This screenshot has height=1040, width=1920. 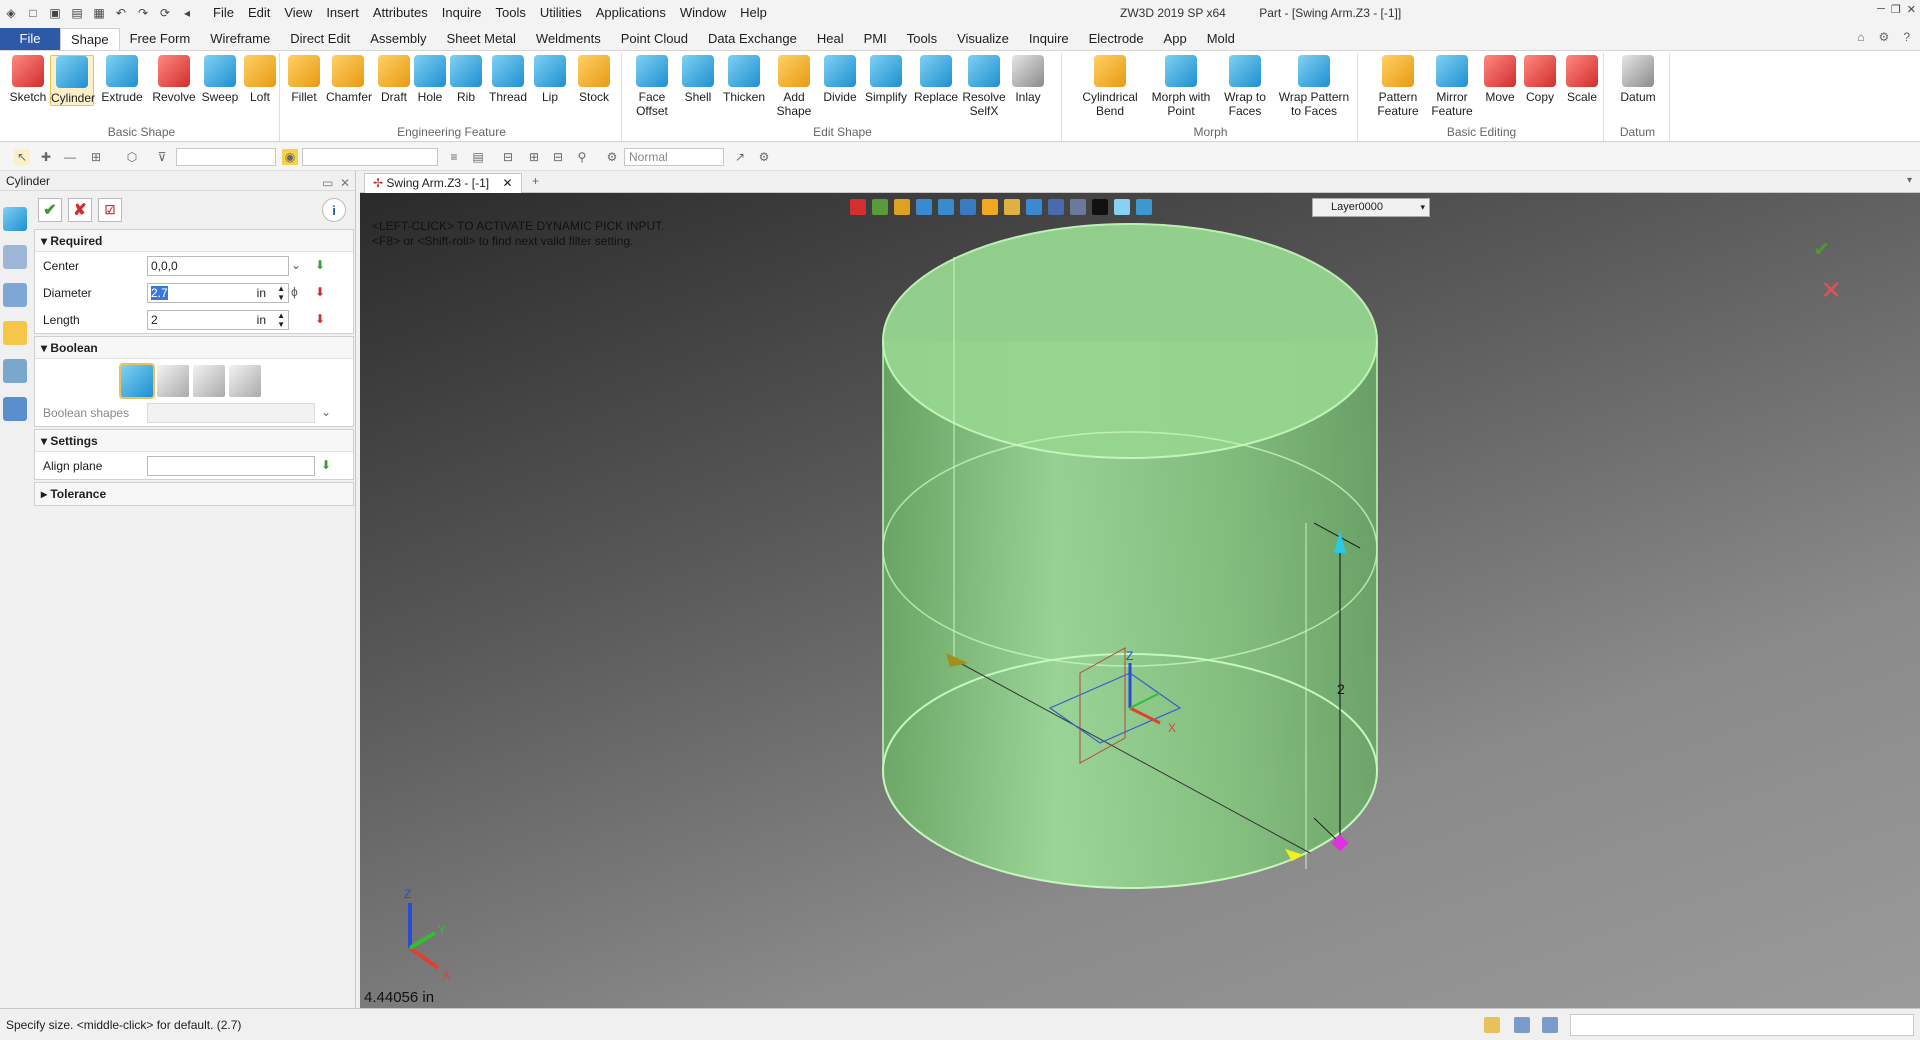 What do you see at coordinates (398, 39) in the screenshot?
I see `tab-assembly: Assembly` at bounding box center [398, 39].